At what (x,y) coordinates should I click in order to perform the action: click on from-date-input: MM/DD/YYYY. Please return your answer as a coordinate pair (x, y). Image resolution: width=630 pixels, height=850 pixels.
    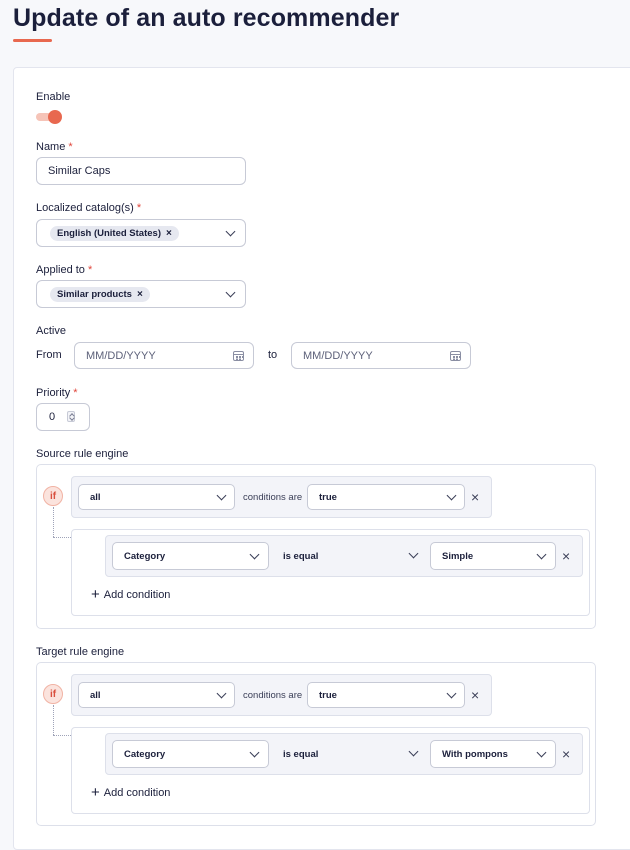
    Looking at the image, I should click on (164, 355).